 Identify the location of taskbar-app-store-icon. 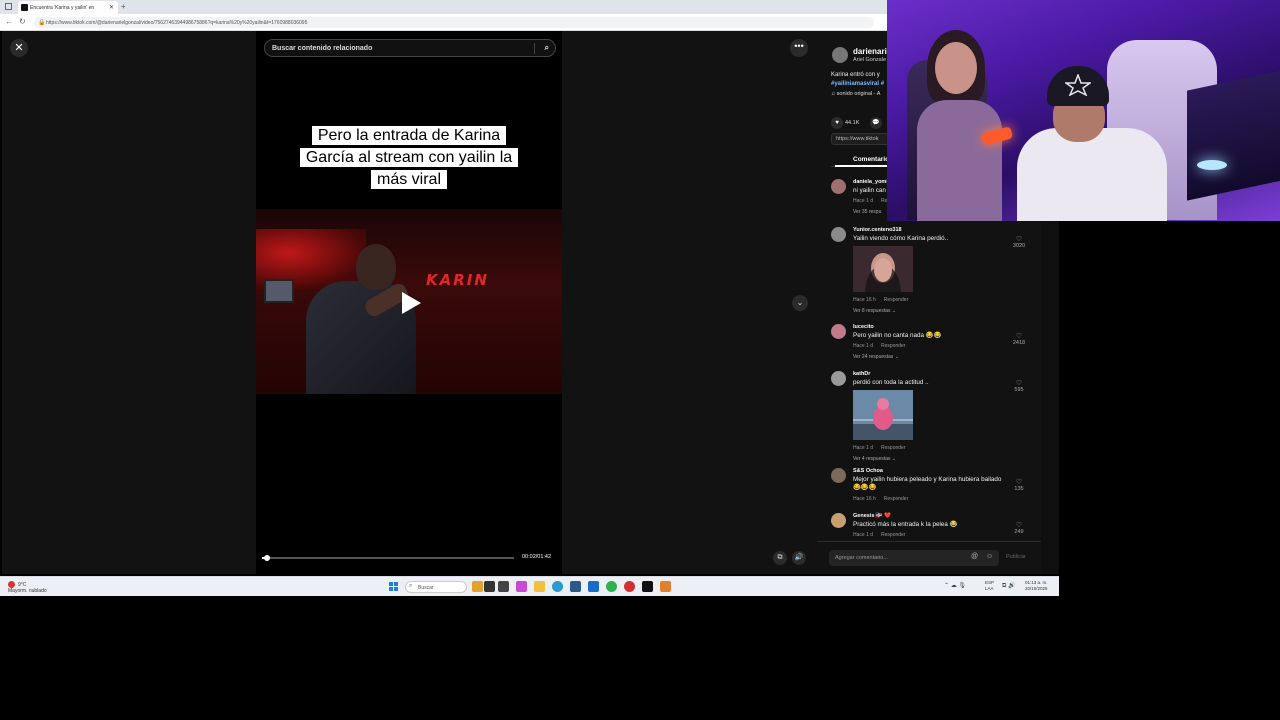
(575, 586).